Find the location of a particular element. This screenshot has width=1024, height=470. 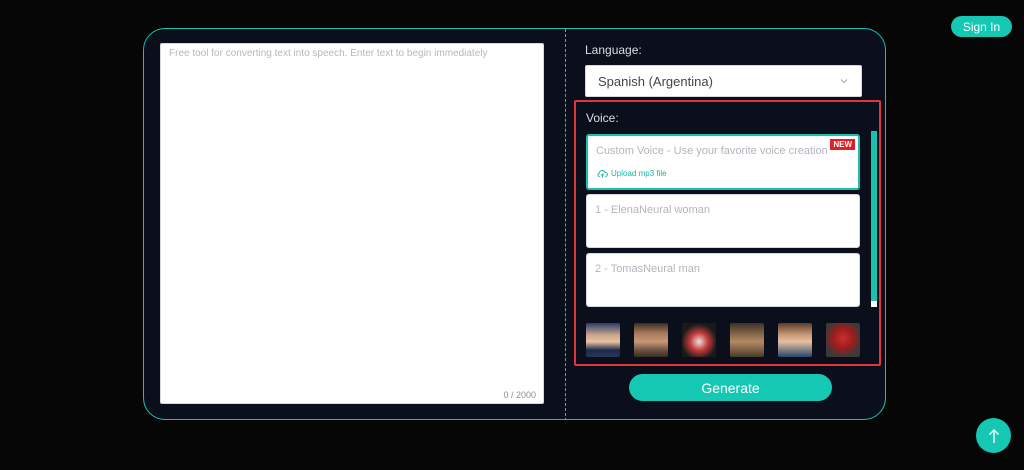

voice-card-1-name: 1 - ElenaNeural woman is located at coordinates (652, 210).